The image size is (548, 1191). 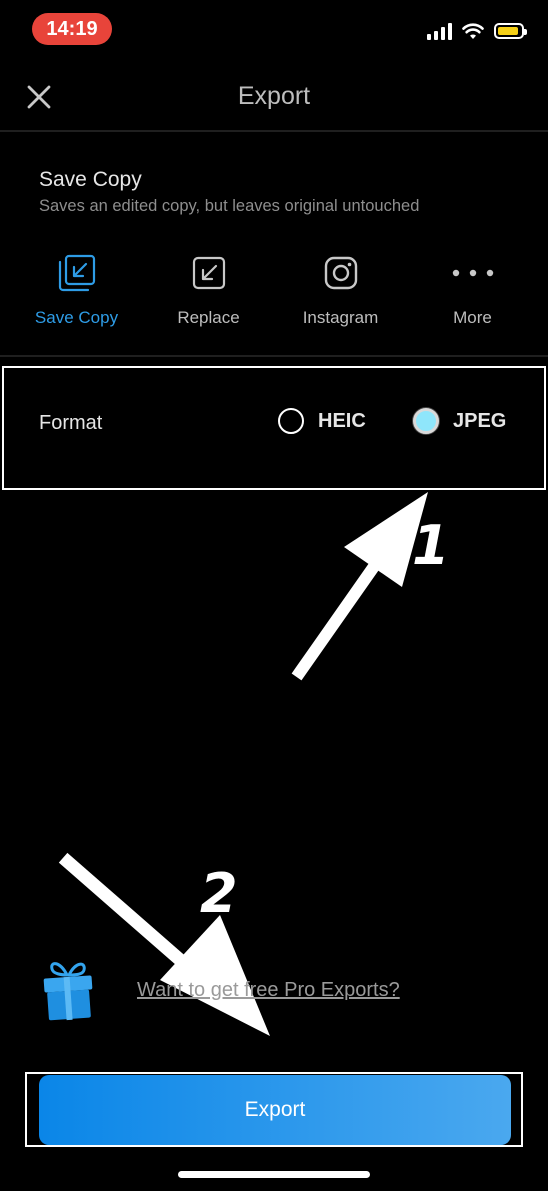 I want to click on export-button: Export, so click(x=275, y=1110).